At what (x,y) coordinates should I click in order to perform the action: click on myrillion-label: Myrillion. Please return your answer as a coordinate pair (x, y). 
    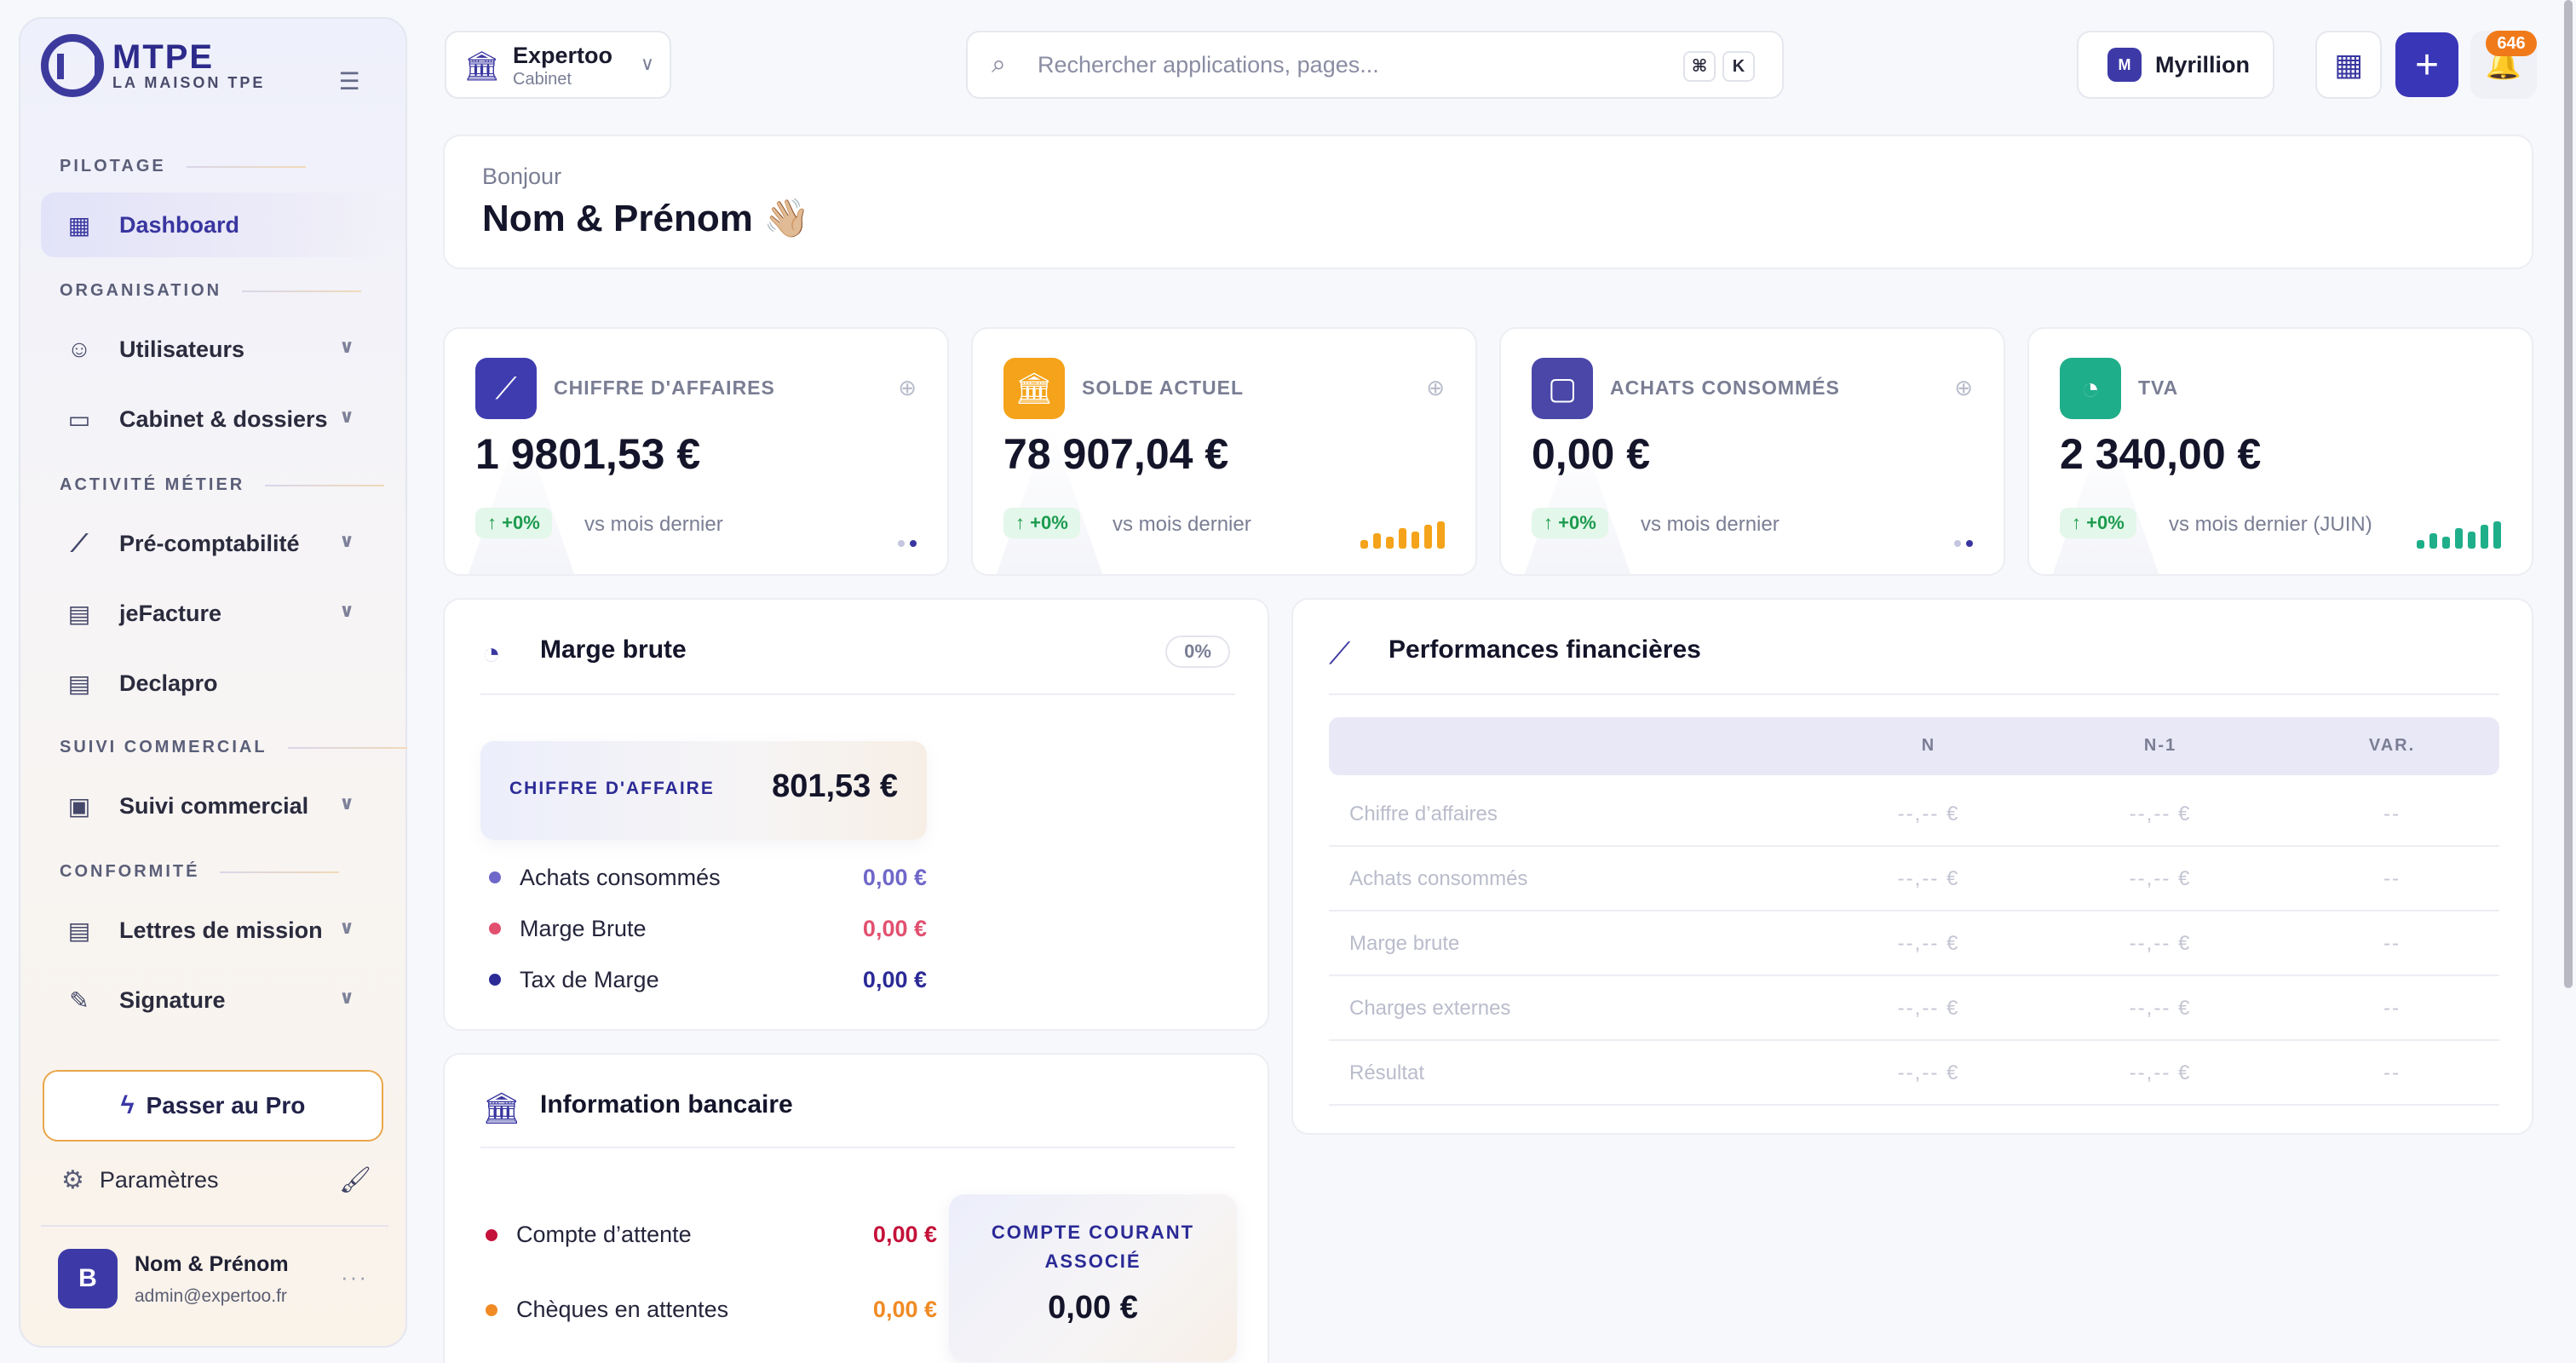
    Looking at the image, I should click on (2203, 64).